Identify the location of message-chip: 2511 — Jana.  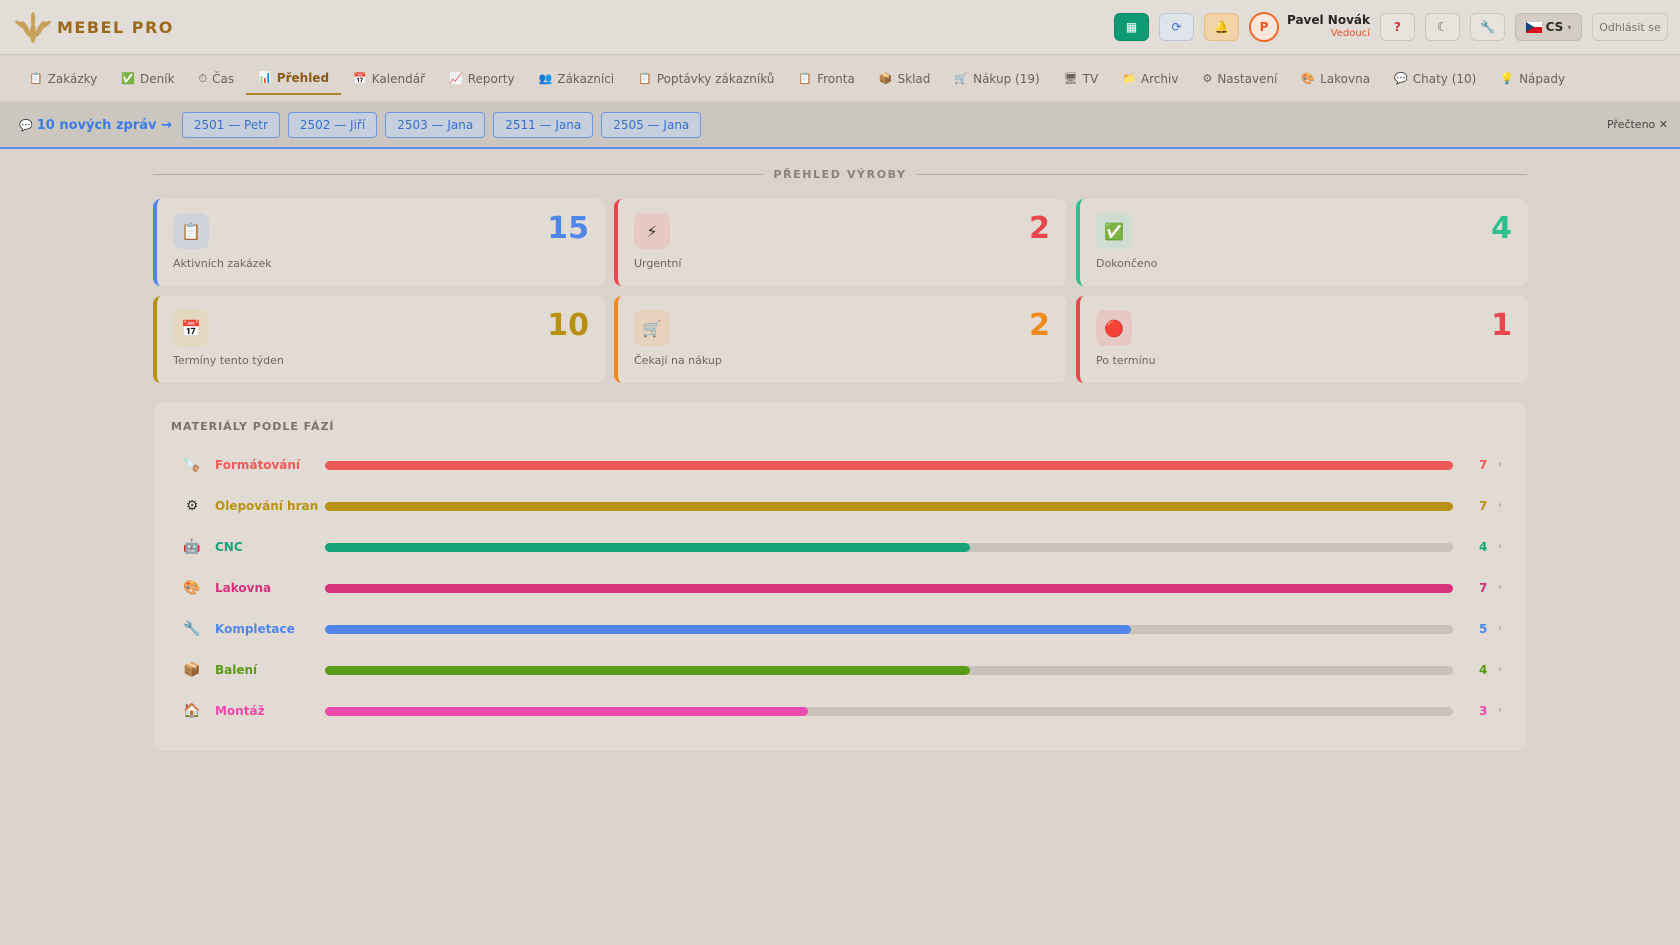
(543, 125).